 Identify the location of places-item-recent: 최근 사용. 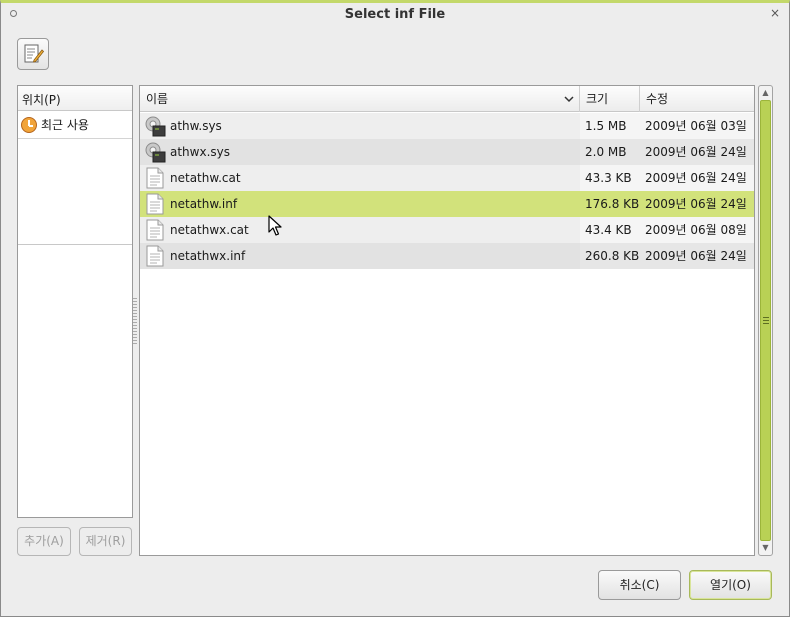
(75, 125).